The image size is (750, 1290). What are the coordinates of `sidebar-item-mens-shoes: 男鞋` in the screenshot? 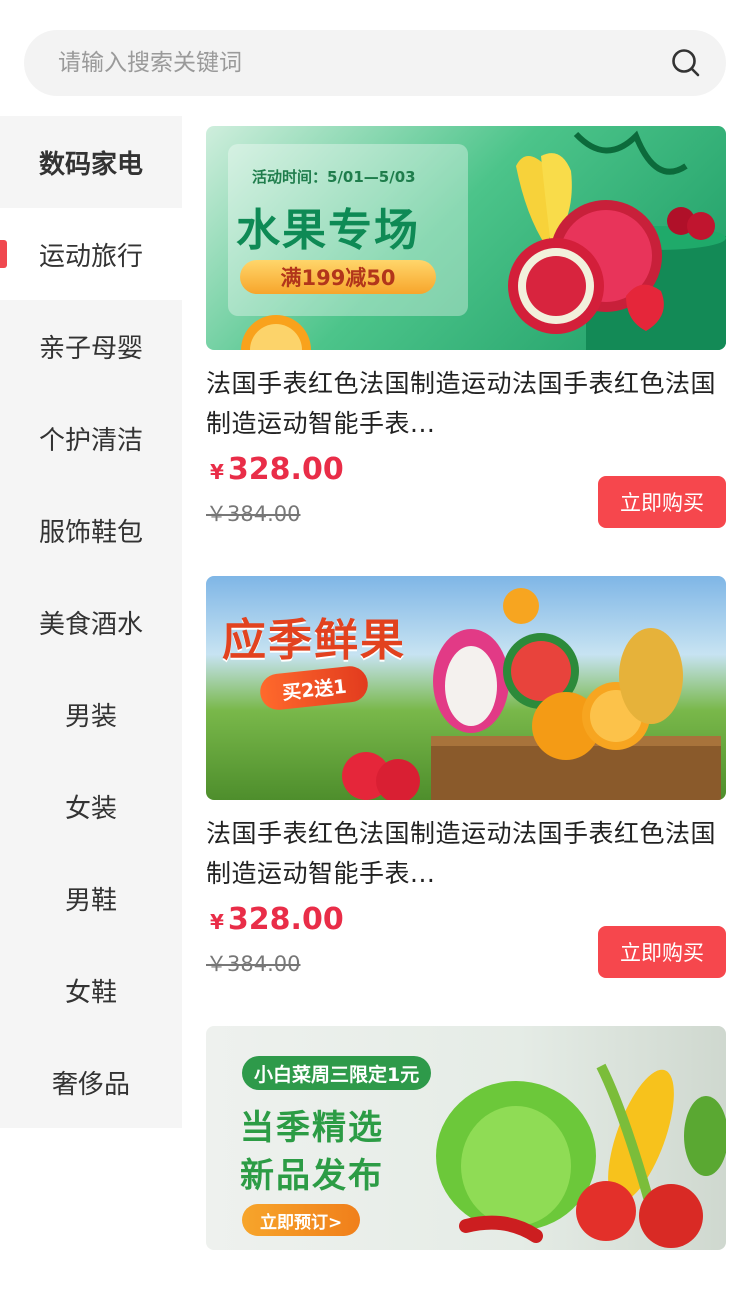 It's located at (91, 898).